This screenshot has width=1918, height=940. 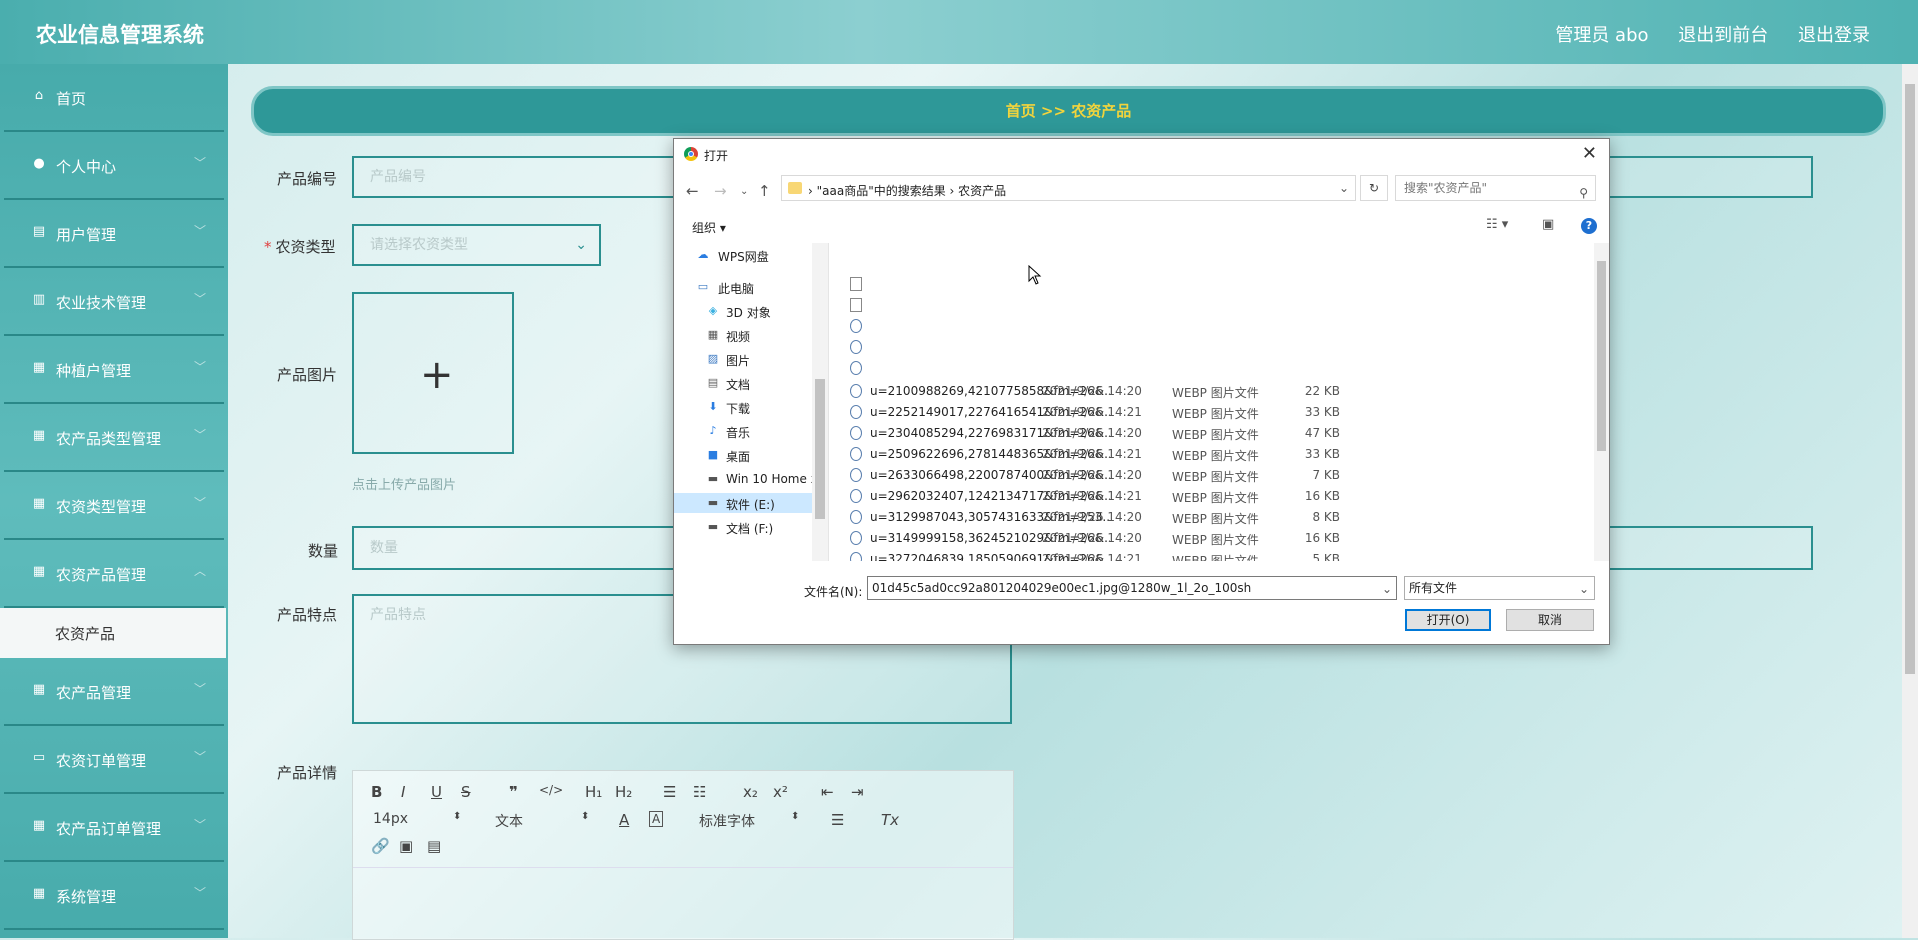 I want to click on document-icon: ▤, so click(x=39, y=231).